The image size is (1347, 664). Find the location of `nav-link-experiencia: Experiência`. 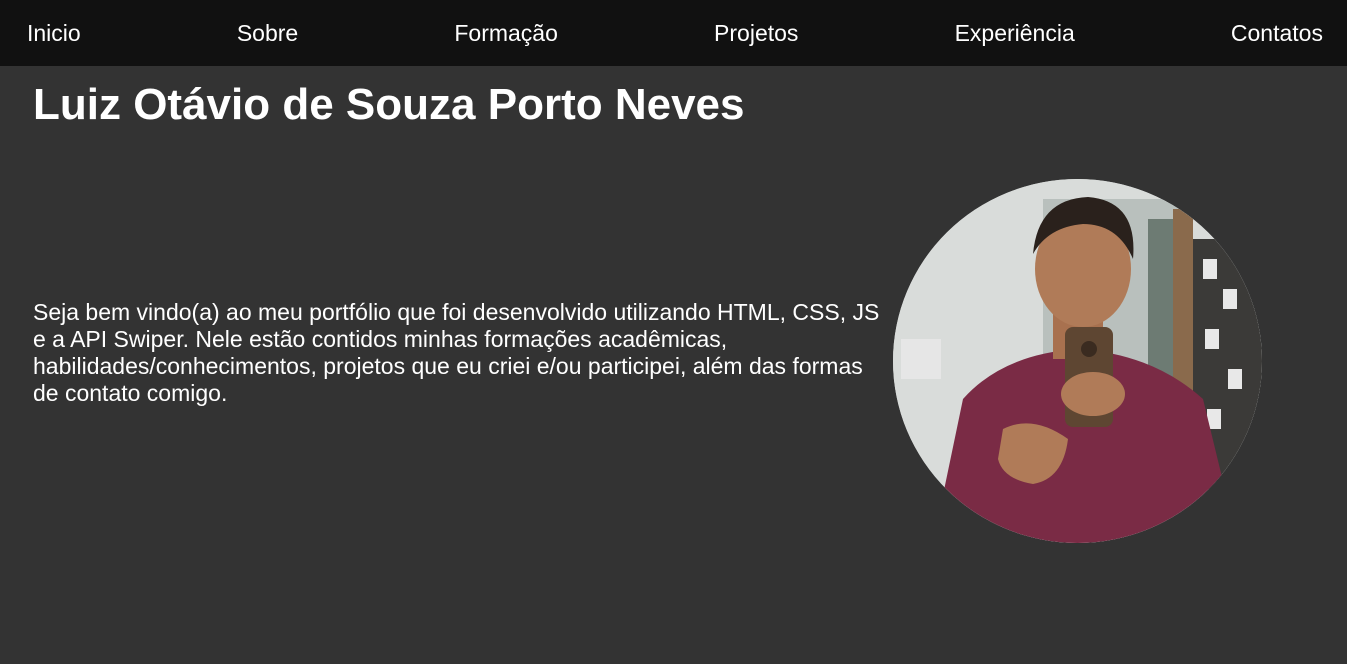

nav-link-experiencia: Experiência is located at coordinates (1015, 33).